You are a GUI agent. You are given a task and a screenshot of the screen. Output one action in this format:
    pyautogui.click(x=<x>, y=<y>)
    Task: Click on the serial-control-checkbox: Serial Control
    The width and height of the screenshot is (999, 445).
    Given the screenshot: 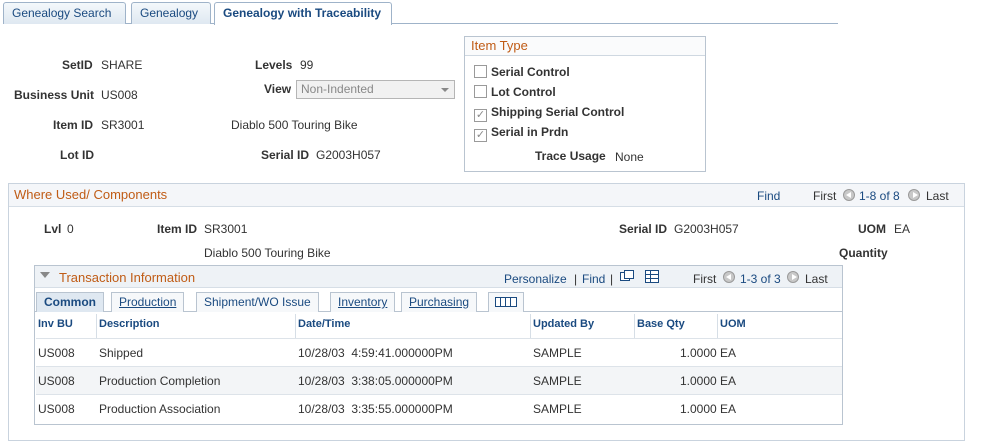 What is the action you would take?
    pyautogui.click(x=522, y=73)
    